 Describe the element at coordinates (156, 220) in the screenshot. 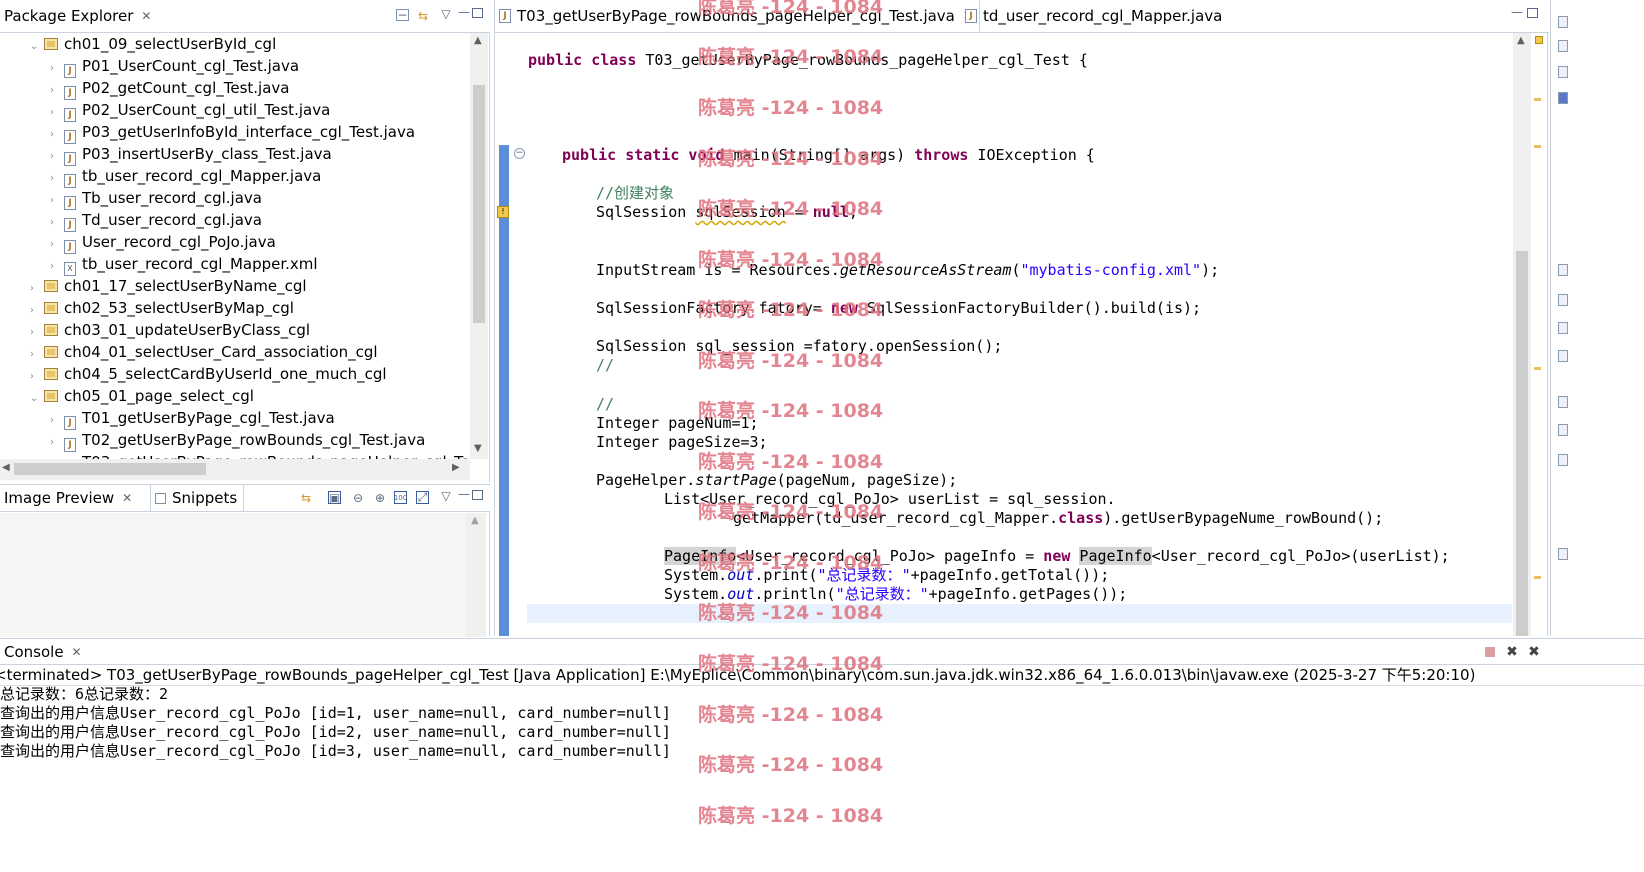

I see `tree-item-file: › J Td_user_record_cgl.java` at that location.